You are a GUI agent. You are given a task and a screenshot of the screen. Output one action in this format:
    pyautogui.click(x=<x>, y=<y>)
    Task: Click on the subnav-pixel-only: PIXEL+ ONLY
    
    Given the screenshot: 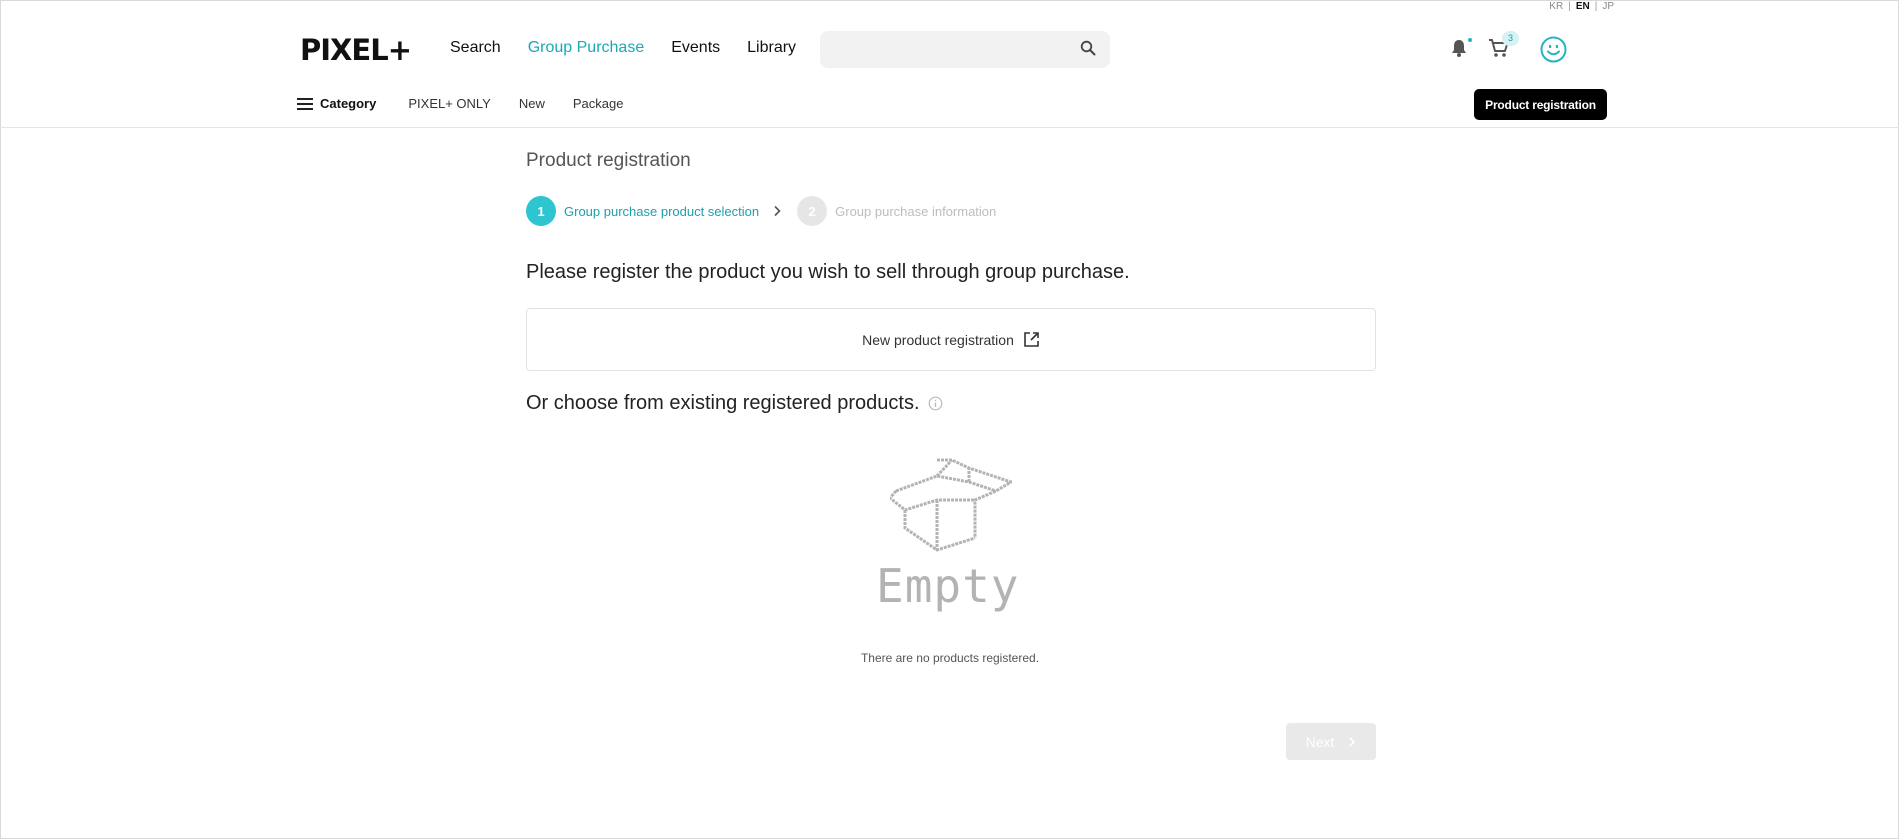 What is the action you would take?
    pyautogui.click(x=449, y=103)
    